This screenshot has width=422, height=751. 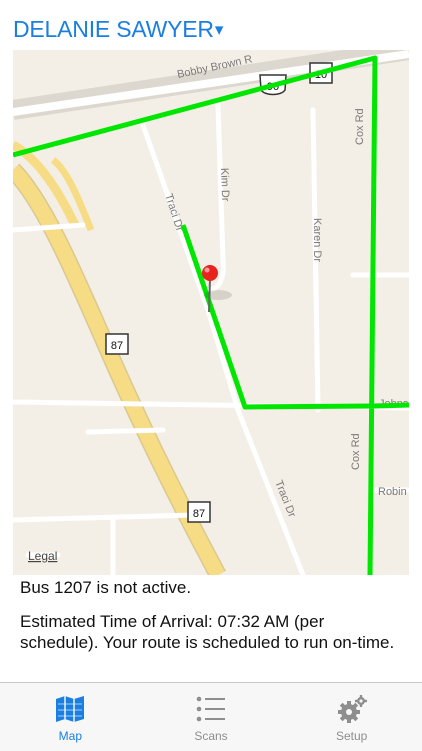 What do you see at coordinates (352, 709) in the screenshot?
I see `gears-icon` at bounding box center [352, 709].